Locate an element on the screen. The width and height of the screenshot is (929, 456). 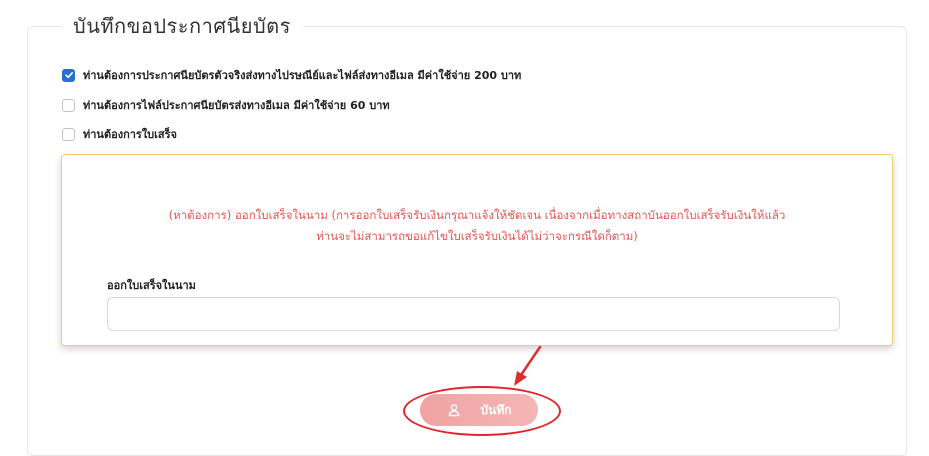
user-icon is located at coordinates (453, 410).